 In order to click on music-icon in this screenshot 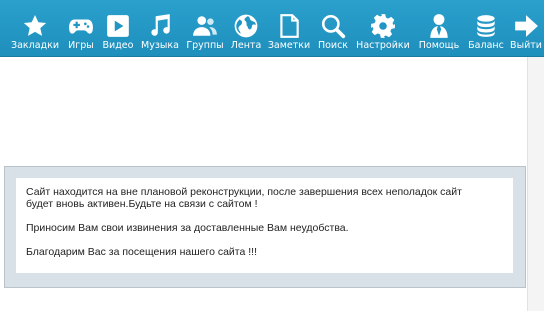, I will do `click(160, 26)`.